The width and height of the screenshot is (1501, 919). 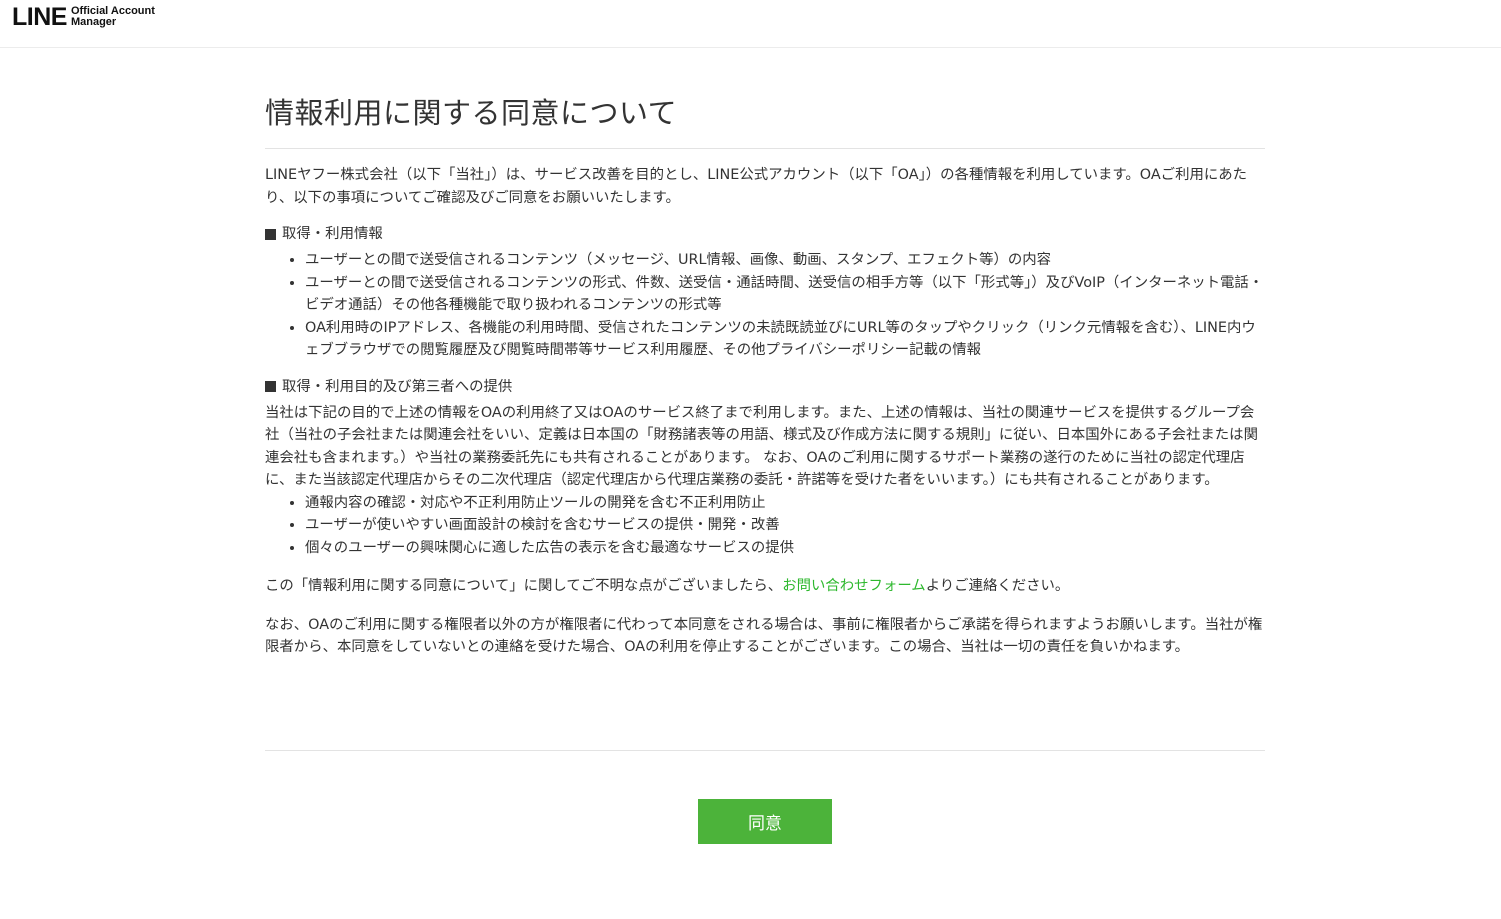 I want to click on top-header: LINE Official Account Manager, so click(x=750, y=24).